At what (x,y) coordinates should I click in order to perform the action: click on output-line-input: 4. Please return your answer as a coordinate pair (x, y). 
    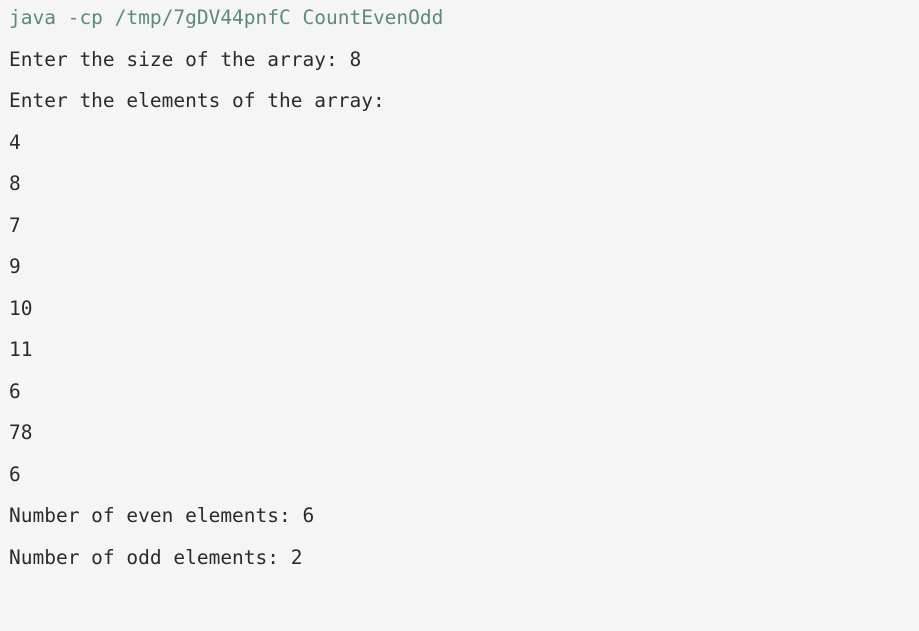
    Looking at the image, I should click on (15, 142).